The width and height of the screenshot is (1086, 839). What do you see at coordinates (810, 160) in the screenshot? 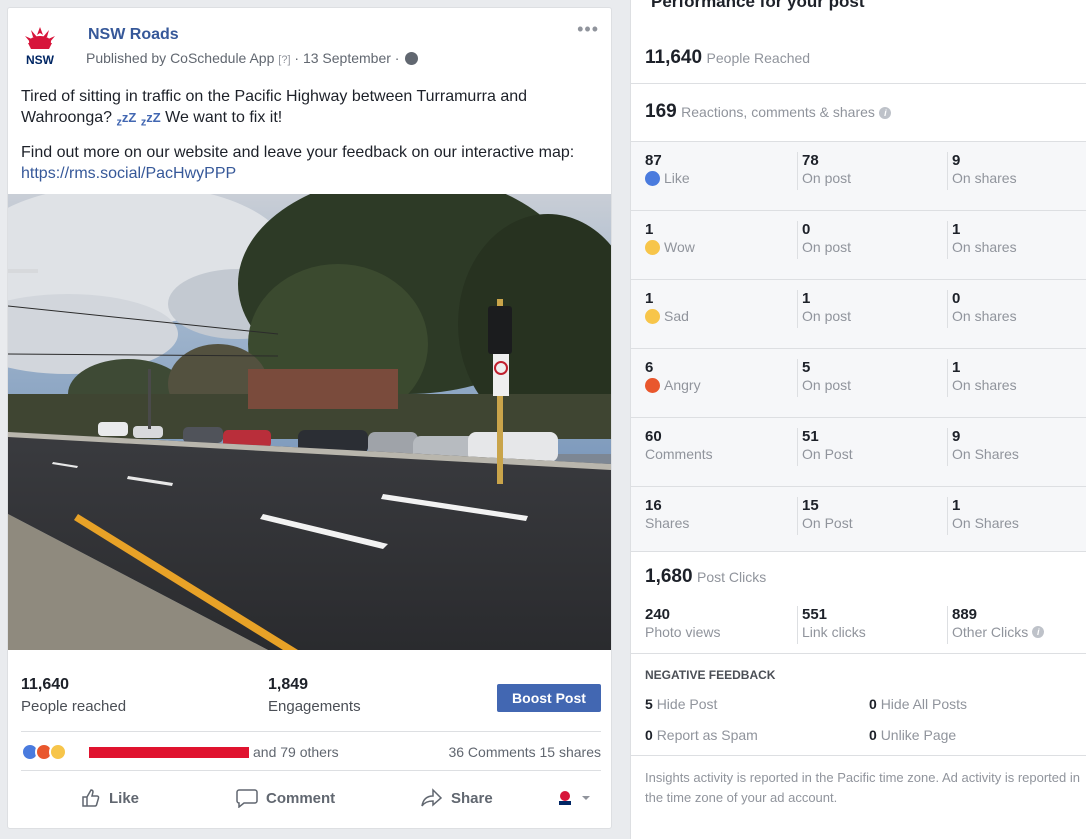
I see `like-on-post: 78` at bounding box center [810, 160].